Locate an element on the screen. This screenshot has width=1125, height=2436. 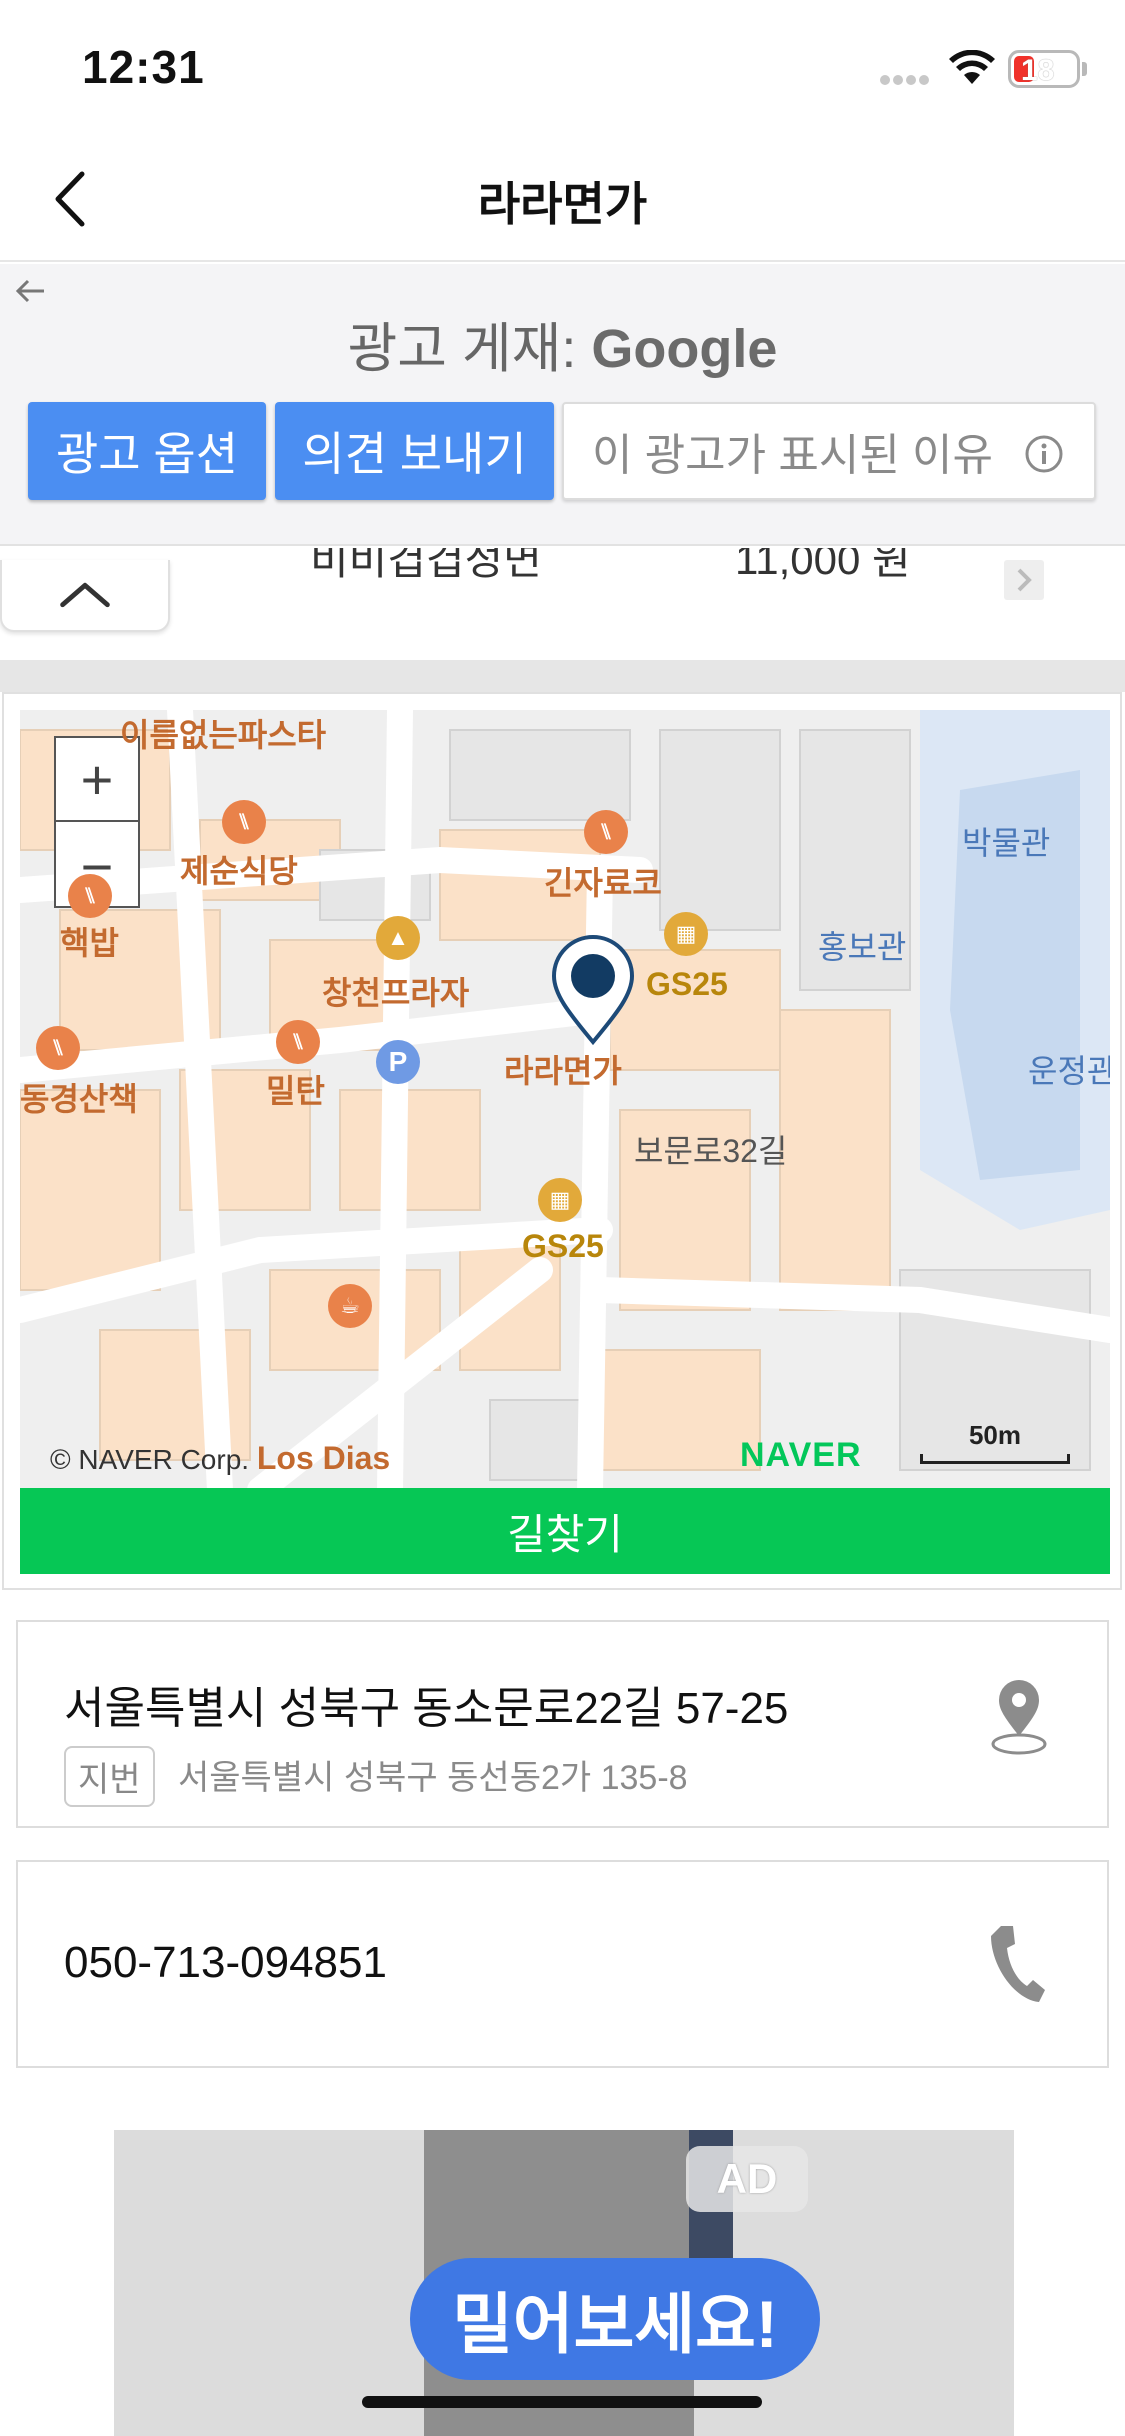
cafe-icon: ☕ is located at coordinates (350, 1306).